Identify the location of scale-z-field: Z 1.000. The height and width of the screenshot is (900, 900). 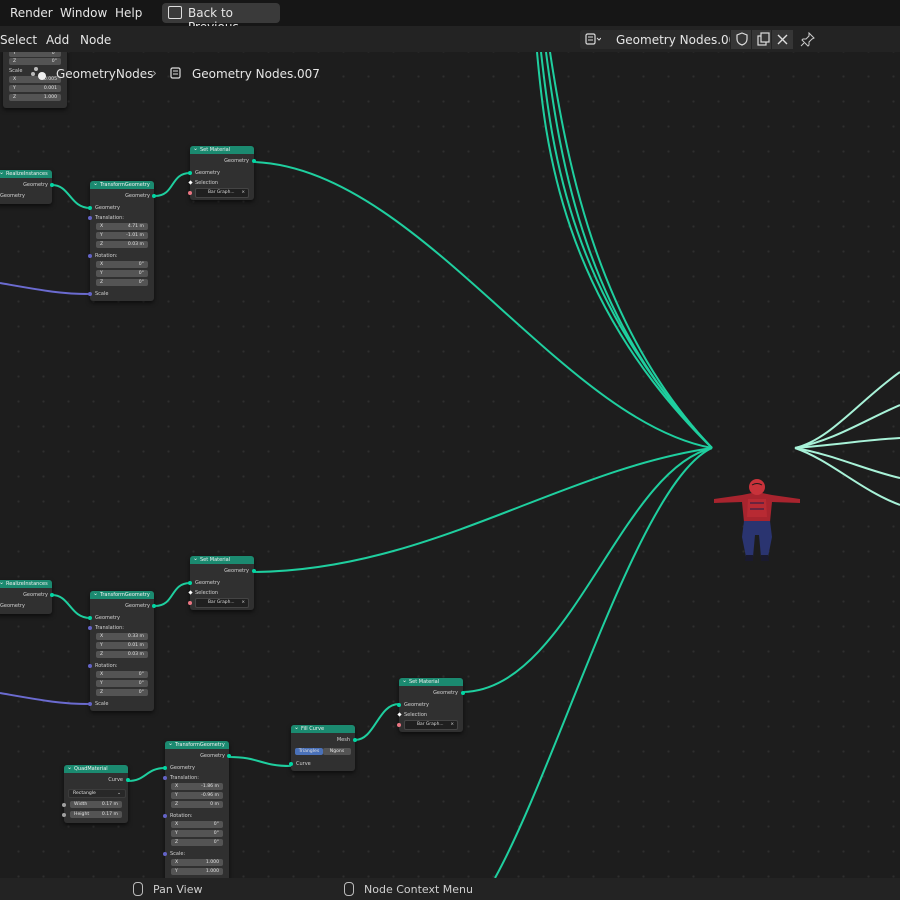
(35, 97).